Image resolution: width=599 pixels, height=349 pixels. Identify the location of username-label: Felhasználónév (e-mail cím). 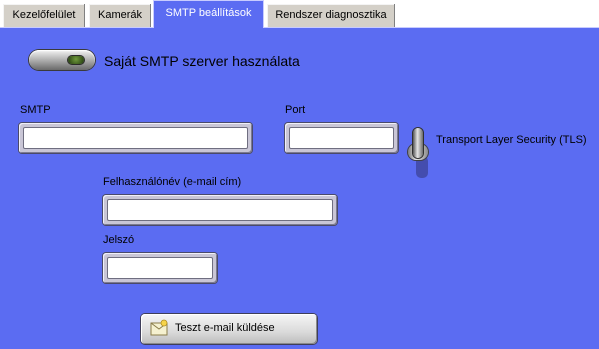
(172, 182).